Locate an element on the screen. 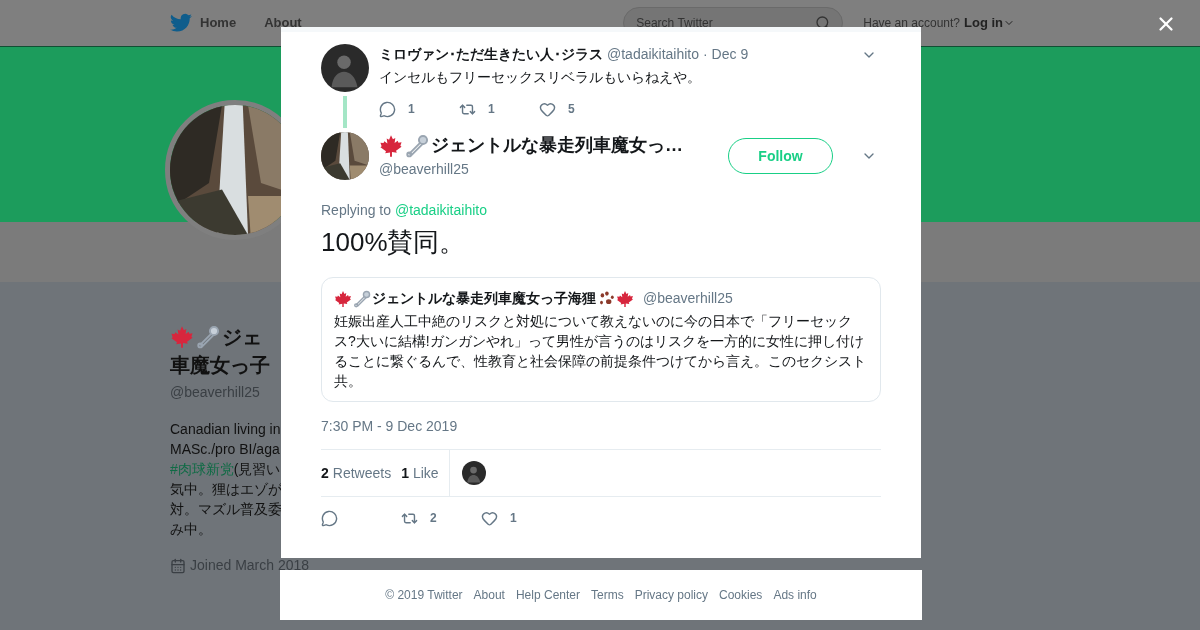  tweet-timestamp: 7:30 PM - 9 Dec 2019 is located at coordinates (390, 426).